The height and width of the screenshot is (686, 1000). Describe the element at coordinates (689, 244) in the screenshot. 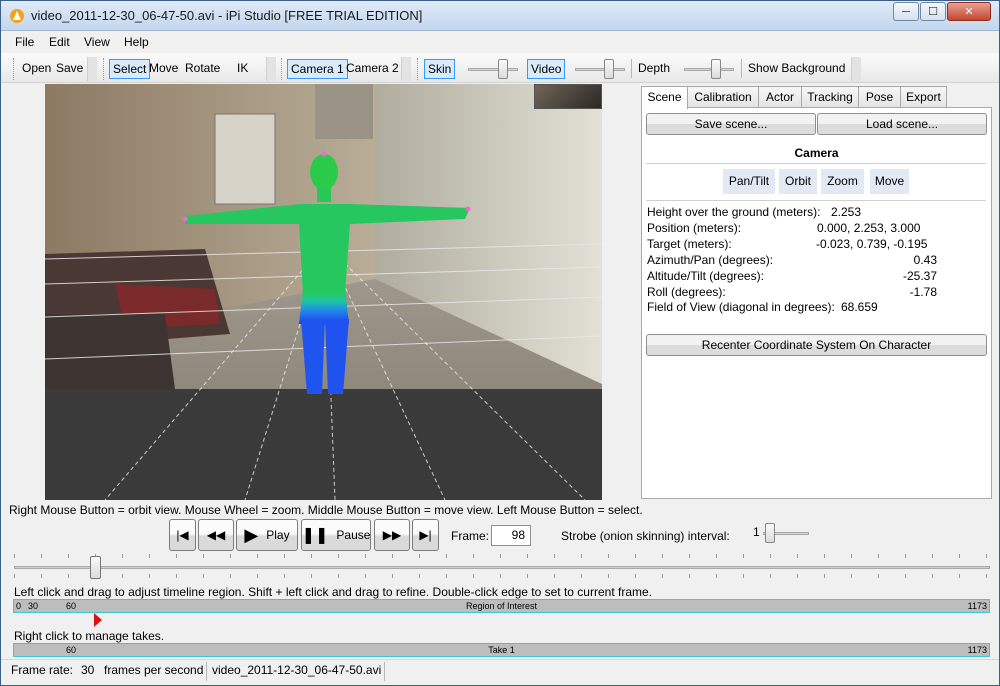

I see `target-label: Target (meters):` at that location.